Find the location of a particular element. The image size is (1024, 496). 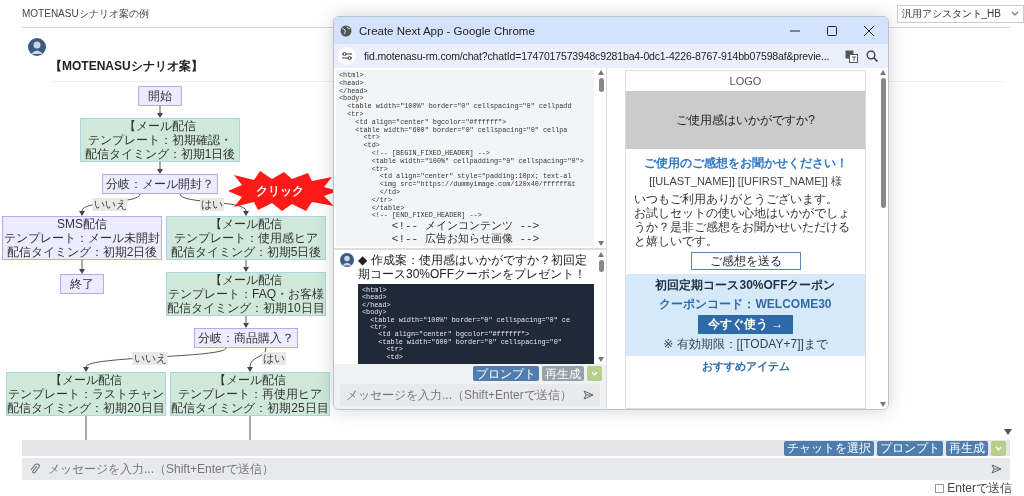

logo-text: LOGO is located at coordinates (745, 81).